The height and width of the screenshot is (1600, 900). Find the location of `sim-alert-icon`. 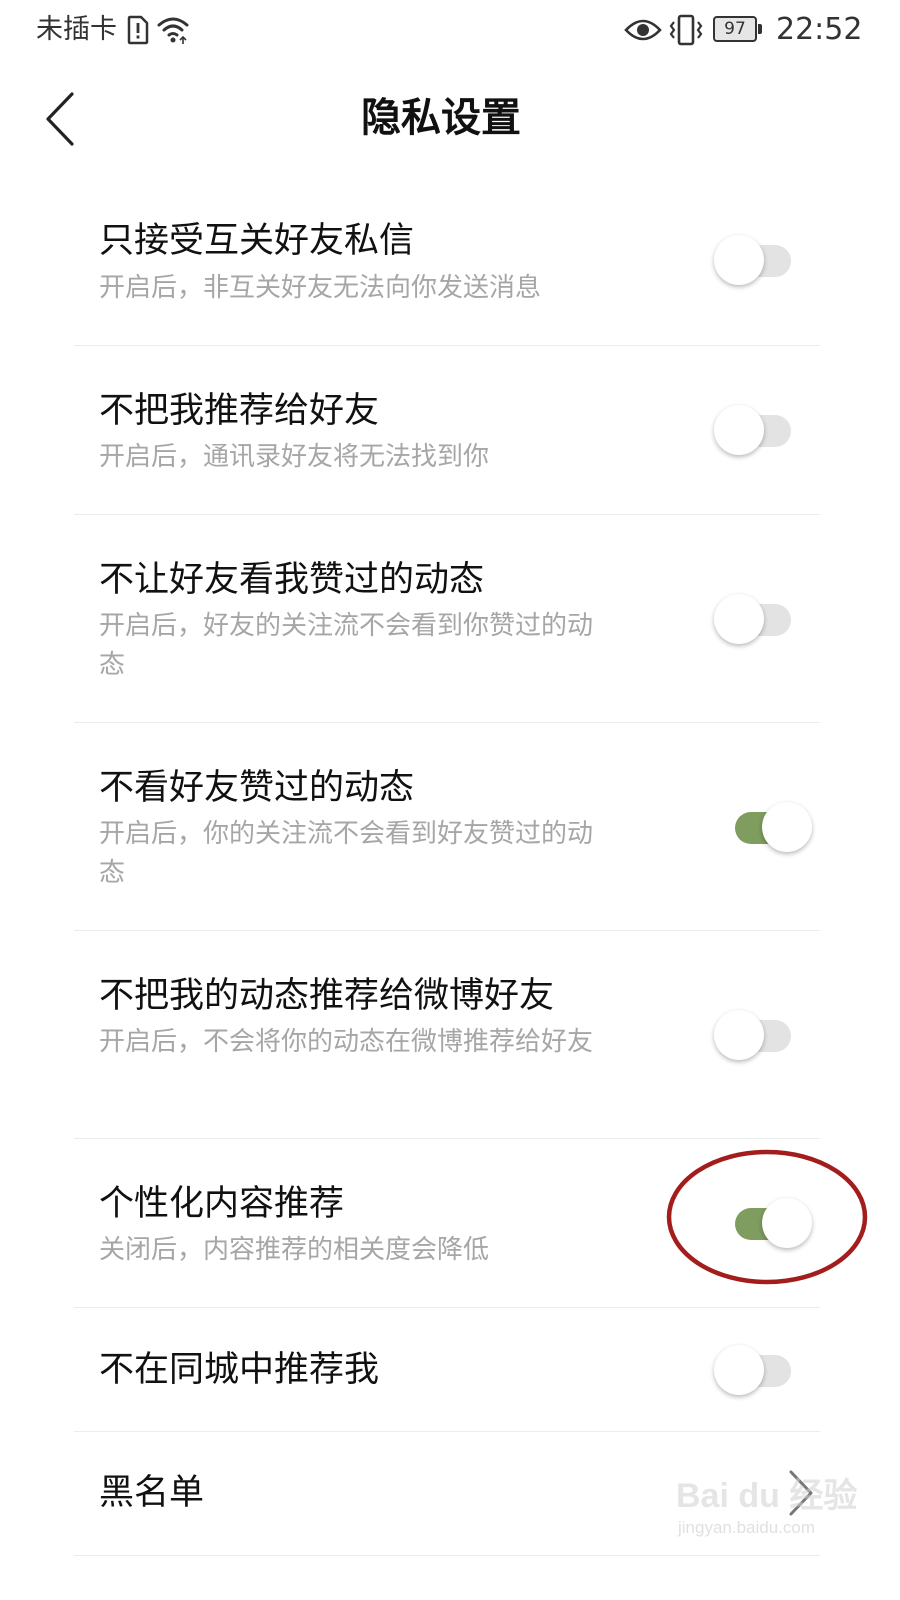

sim-alert-icon is located at coordinates (138, 30).